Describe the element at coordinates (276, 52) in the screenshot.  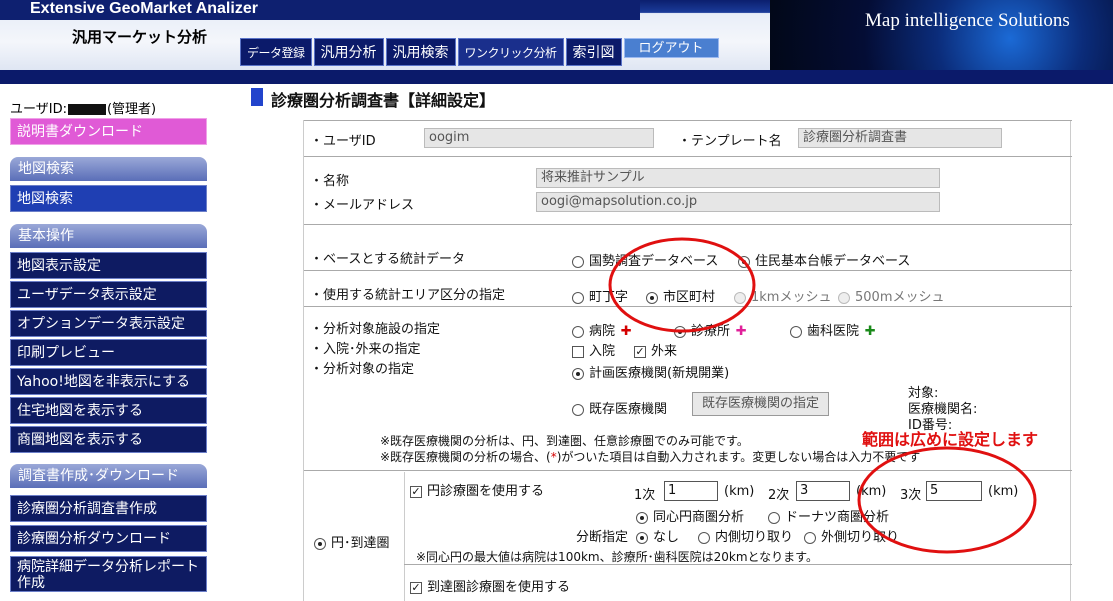
I see `tab-data-register: データ登録` at that location.